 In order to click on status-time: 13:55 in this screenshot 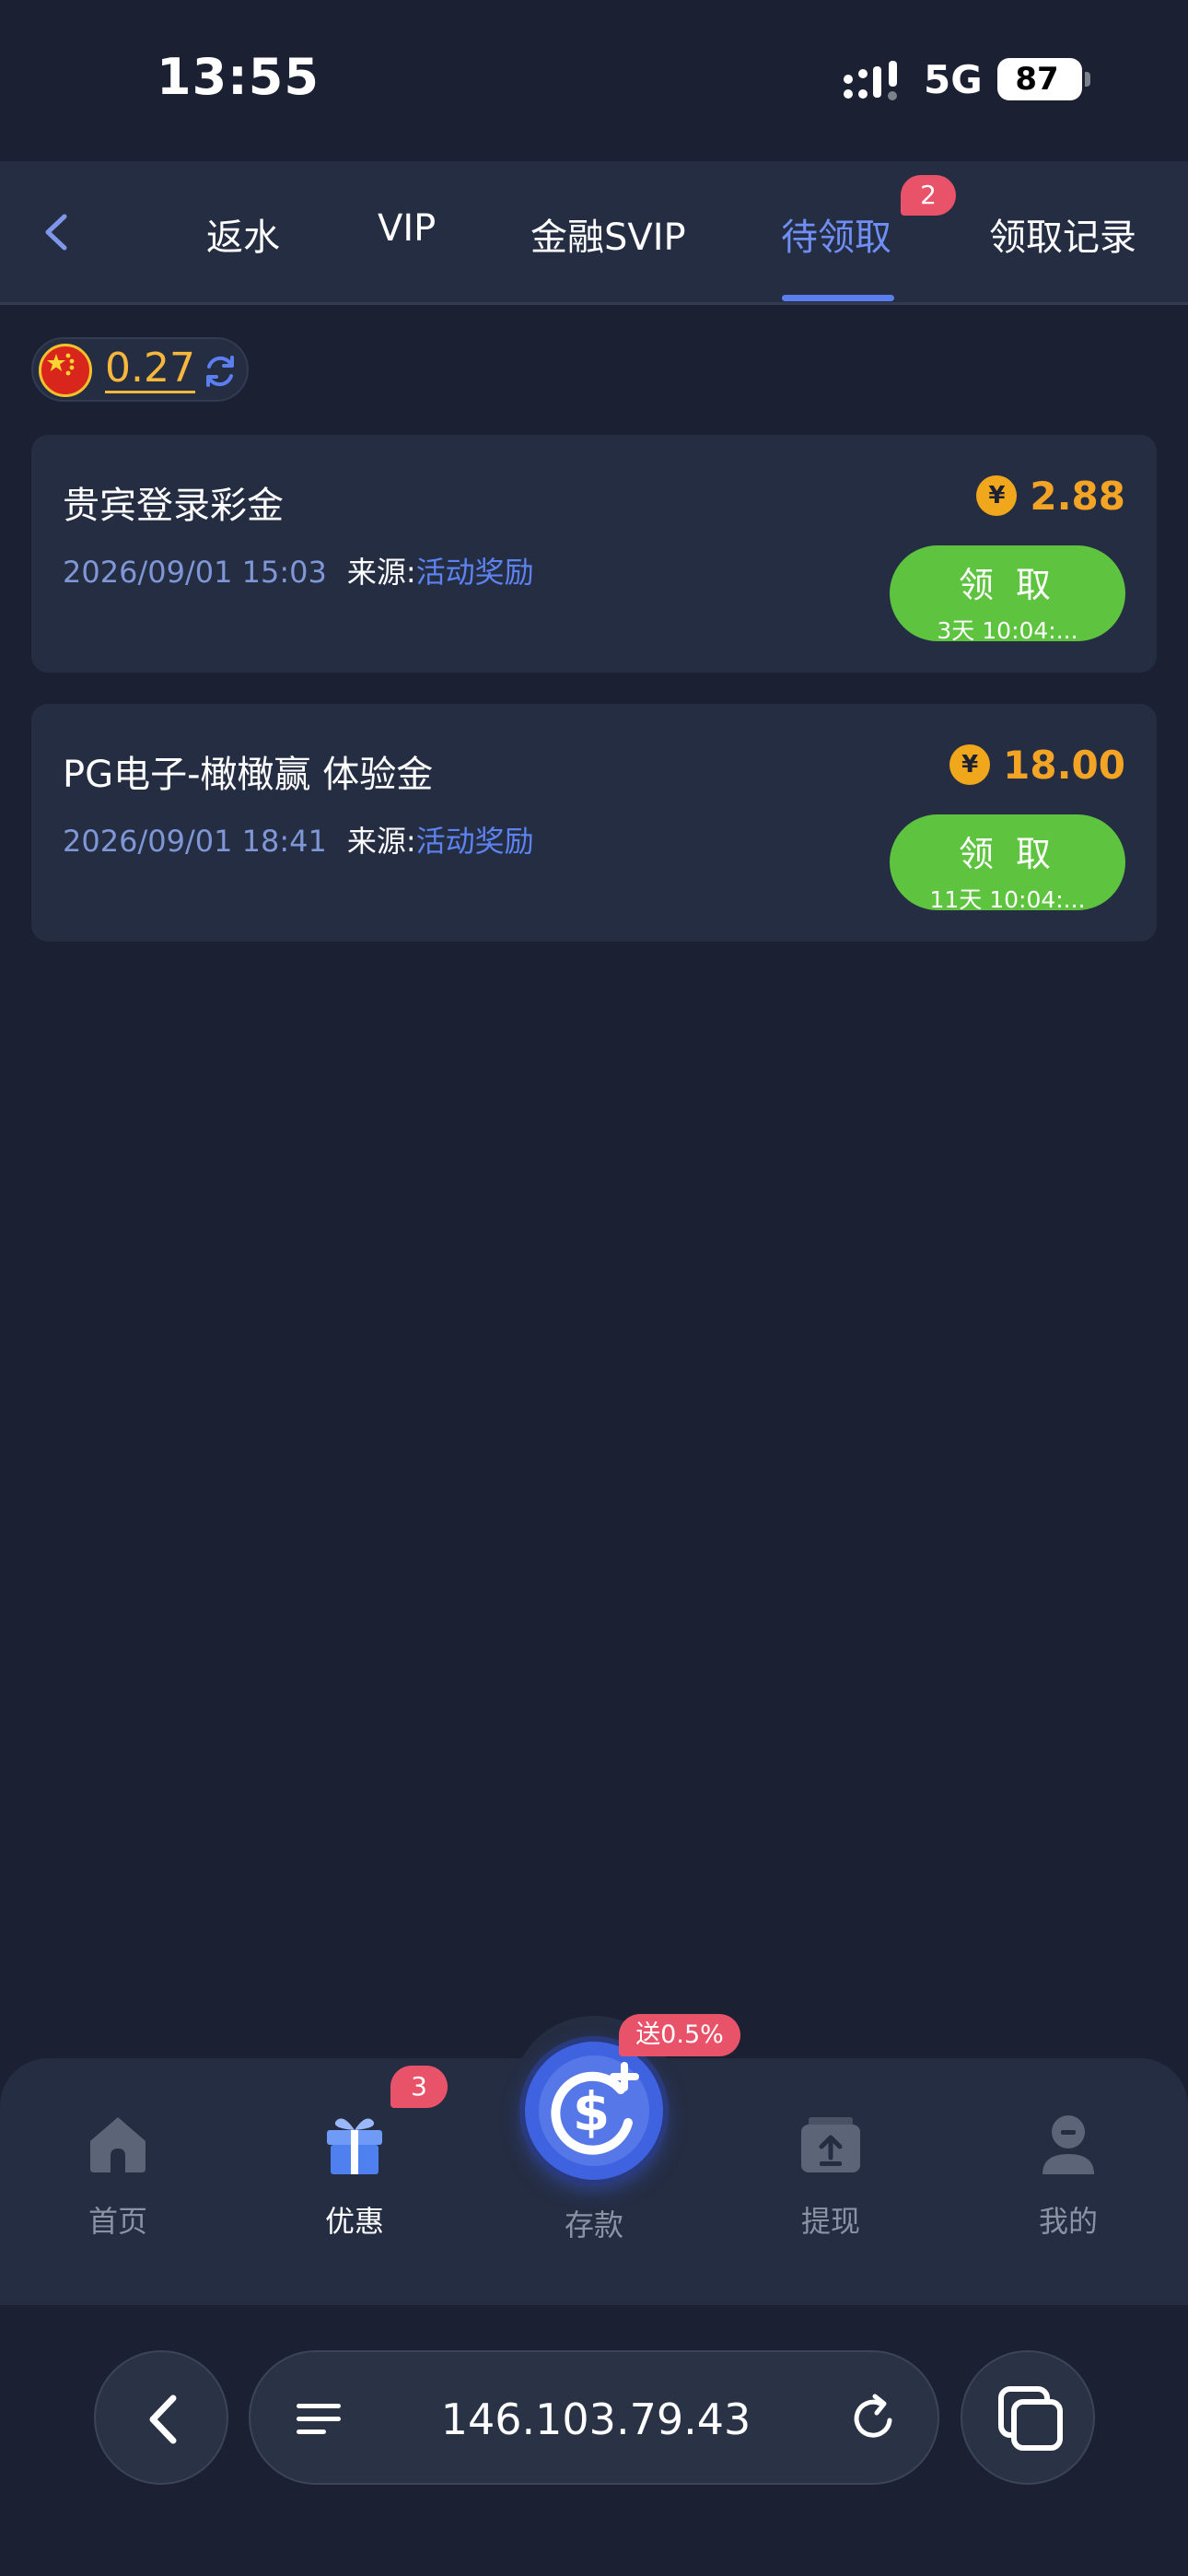, I will do `click(239, 77)`.